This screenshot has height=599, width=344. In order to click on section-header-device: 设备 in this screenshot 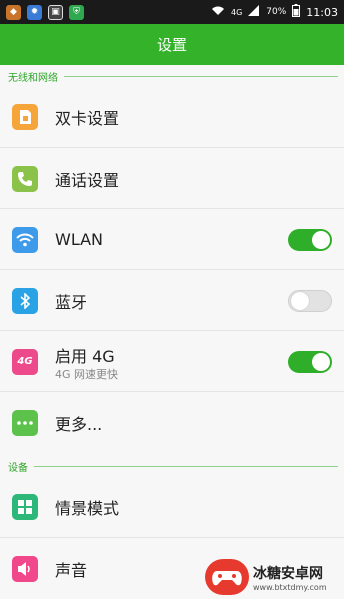, I will do `click(173, 466)`.